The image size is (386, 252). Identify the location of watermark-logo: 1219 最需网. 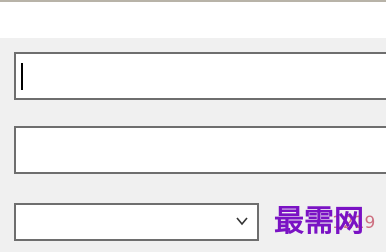
(330, 222).